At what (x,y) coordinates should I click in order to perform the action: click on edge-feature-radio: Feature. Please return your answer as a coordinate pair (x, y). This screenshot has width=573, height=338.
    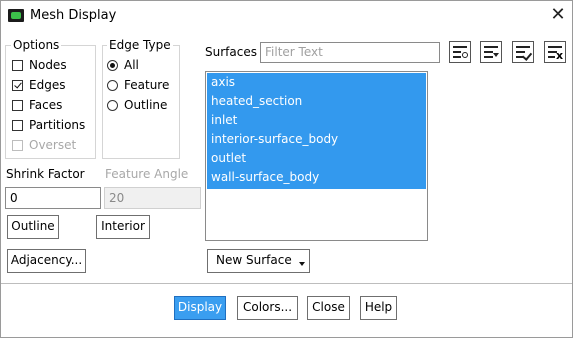
    Looking at the image, I should click on (138, 85).